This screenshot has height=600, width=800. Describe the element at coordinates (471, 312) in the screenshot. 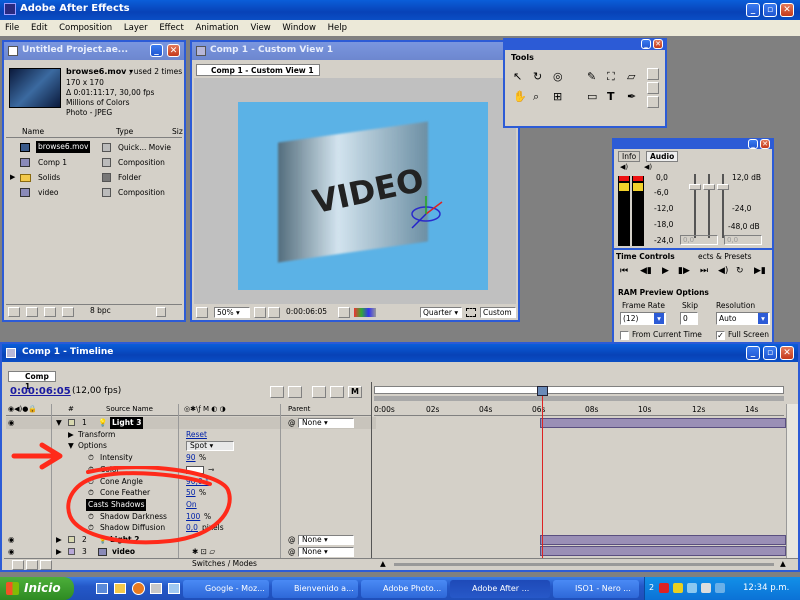

I see `region-of-interest-icon` at that location.